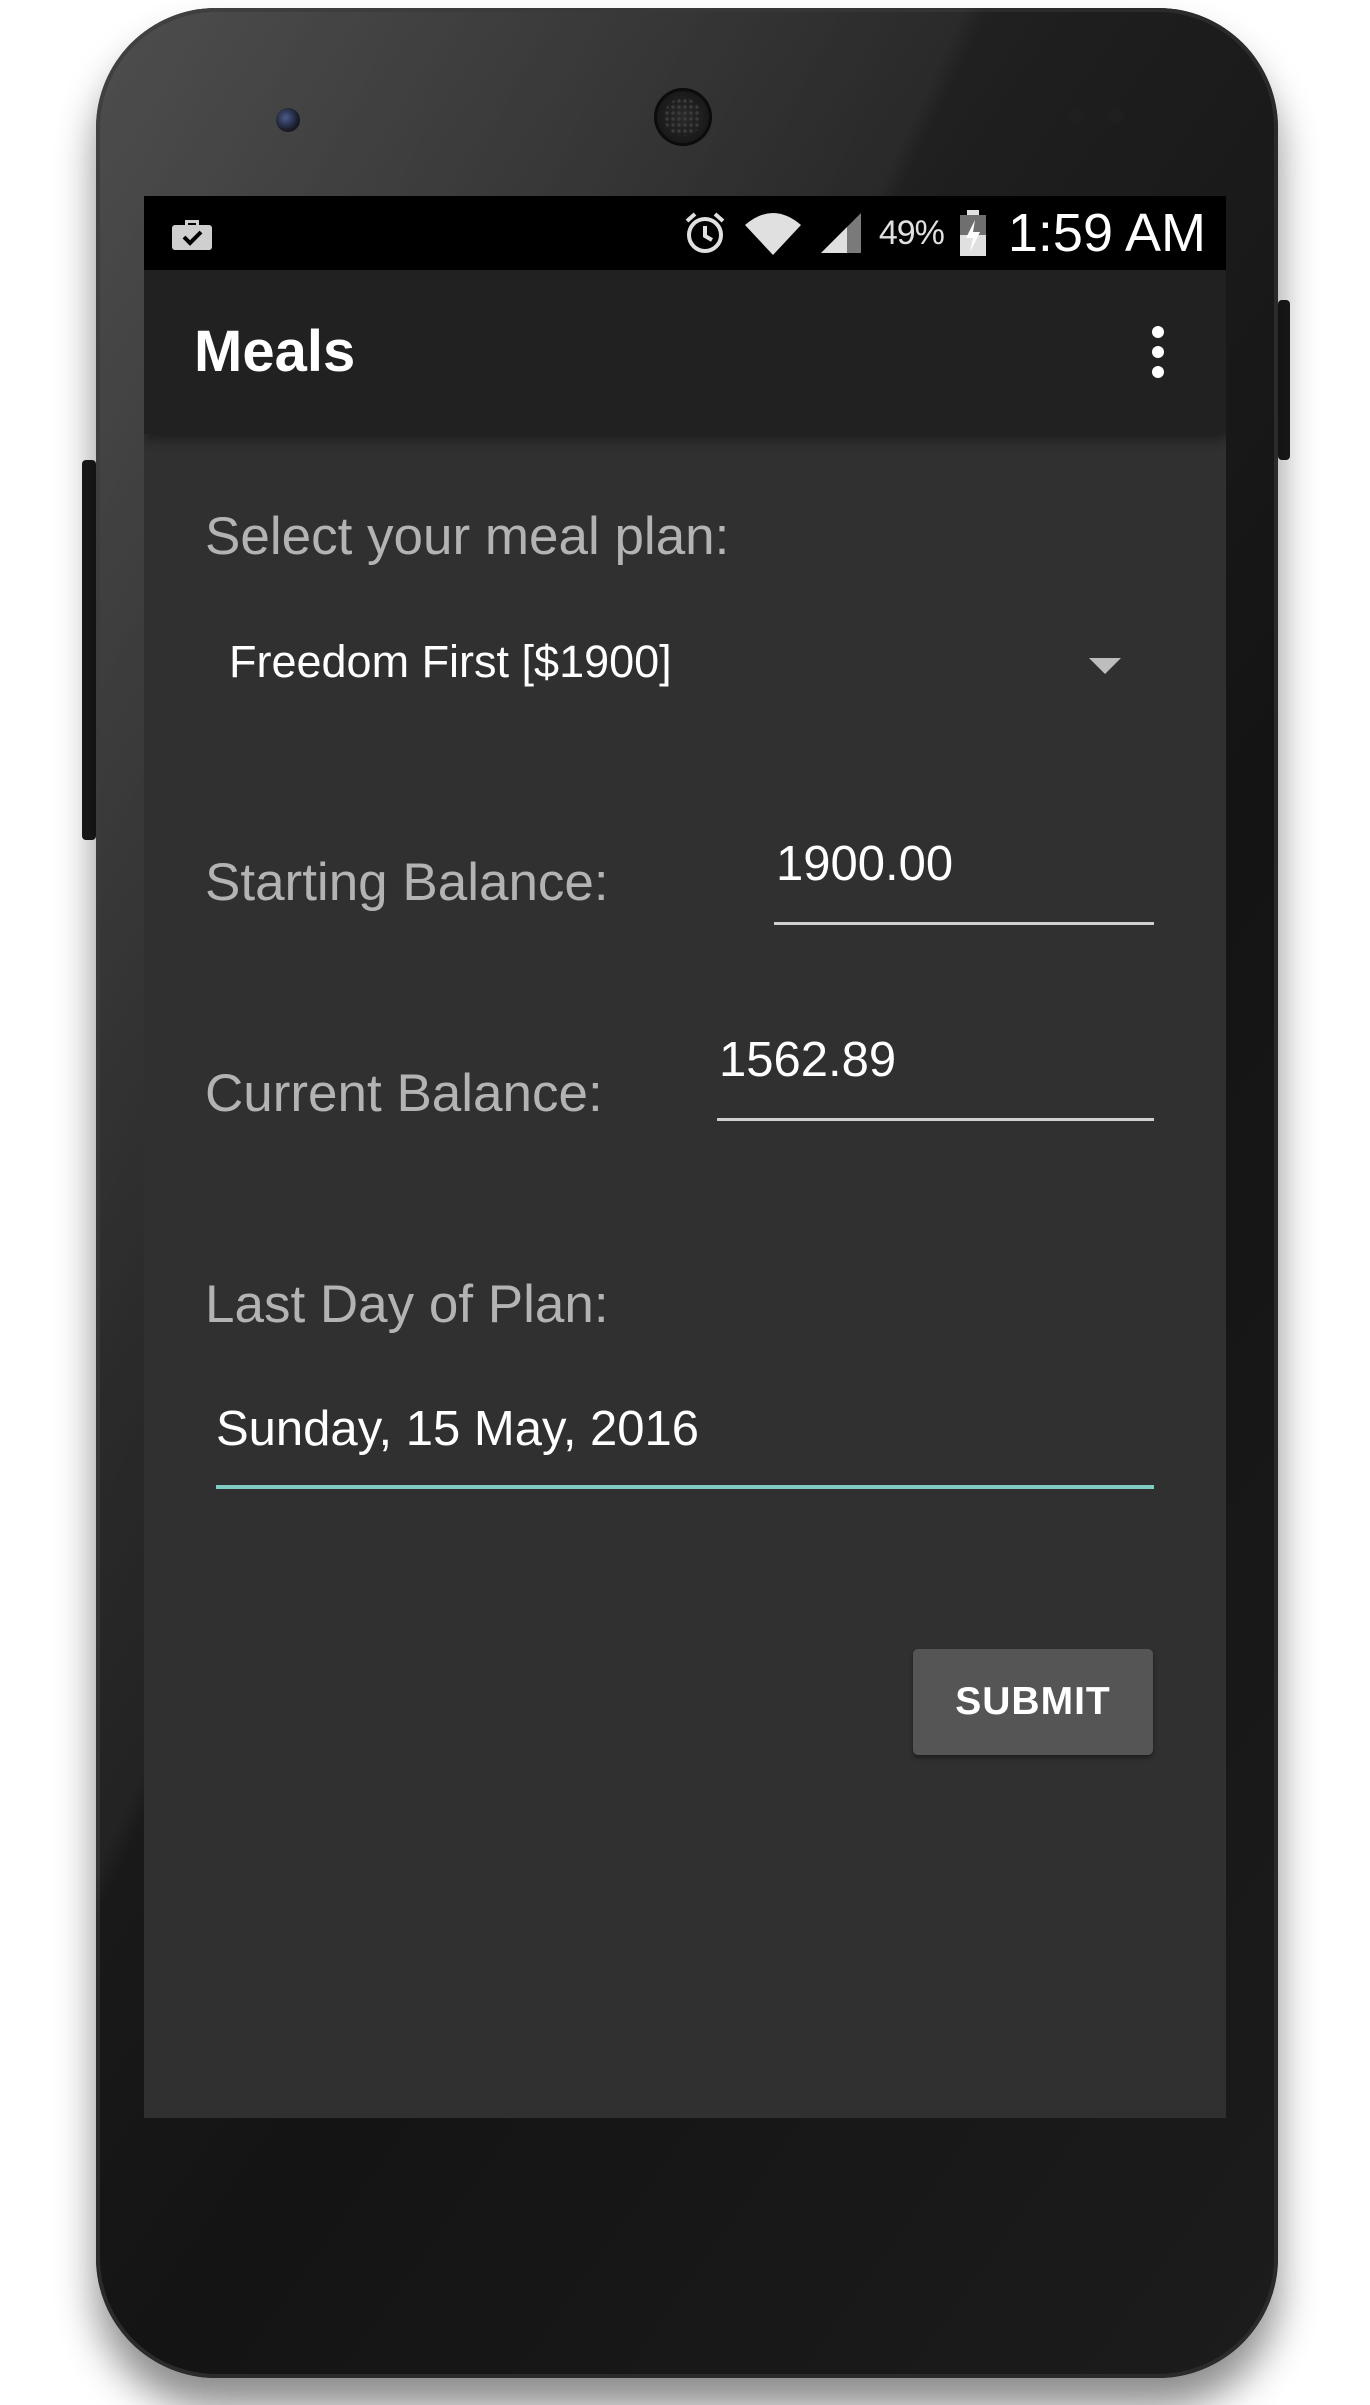 Image resolution: width=1370 pixels, height=2405 pixels. Describe the element at coordinates (1116, 116) in the screenshot. I see `light-sensor-icon` at that location.